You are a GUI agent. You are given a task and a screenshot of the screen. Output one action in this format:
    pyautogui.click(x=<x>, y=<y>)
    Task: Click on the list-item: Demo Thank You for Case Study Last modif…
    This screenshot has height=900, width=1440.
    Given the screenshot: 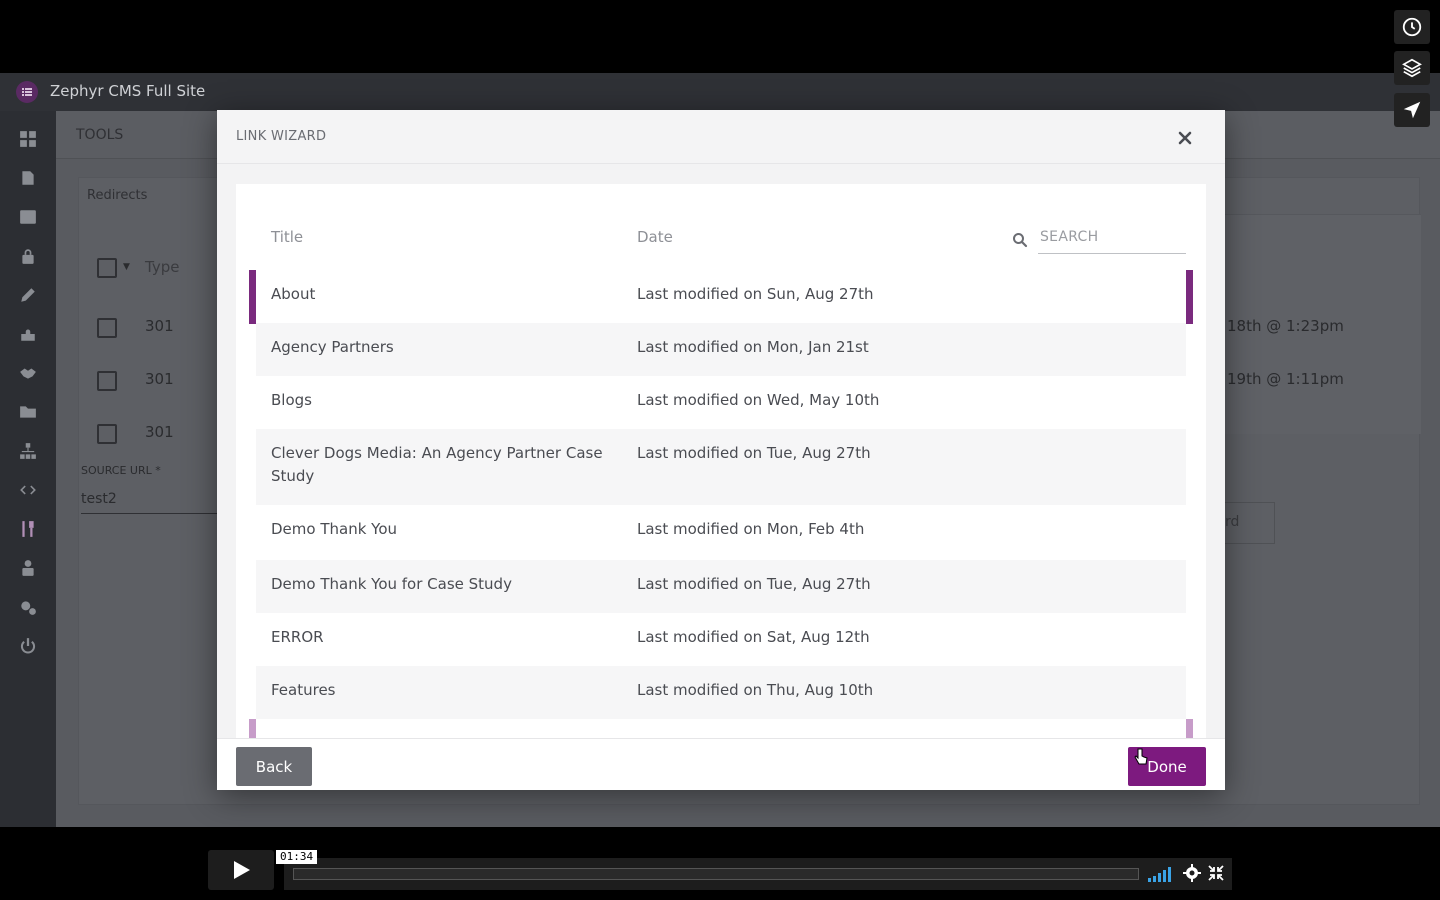 What is the action you would take?
    pyautogui.click(x=721, y=586)
    